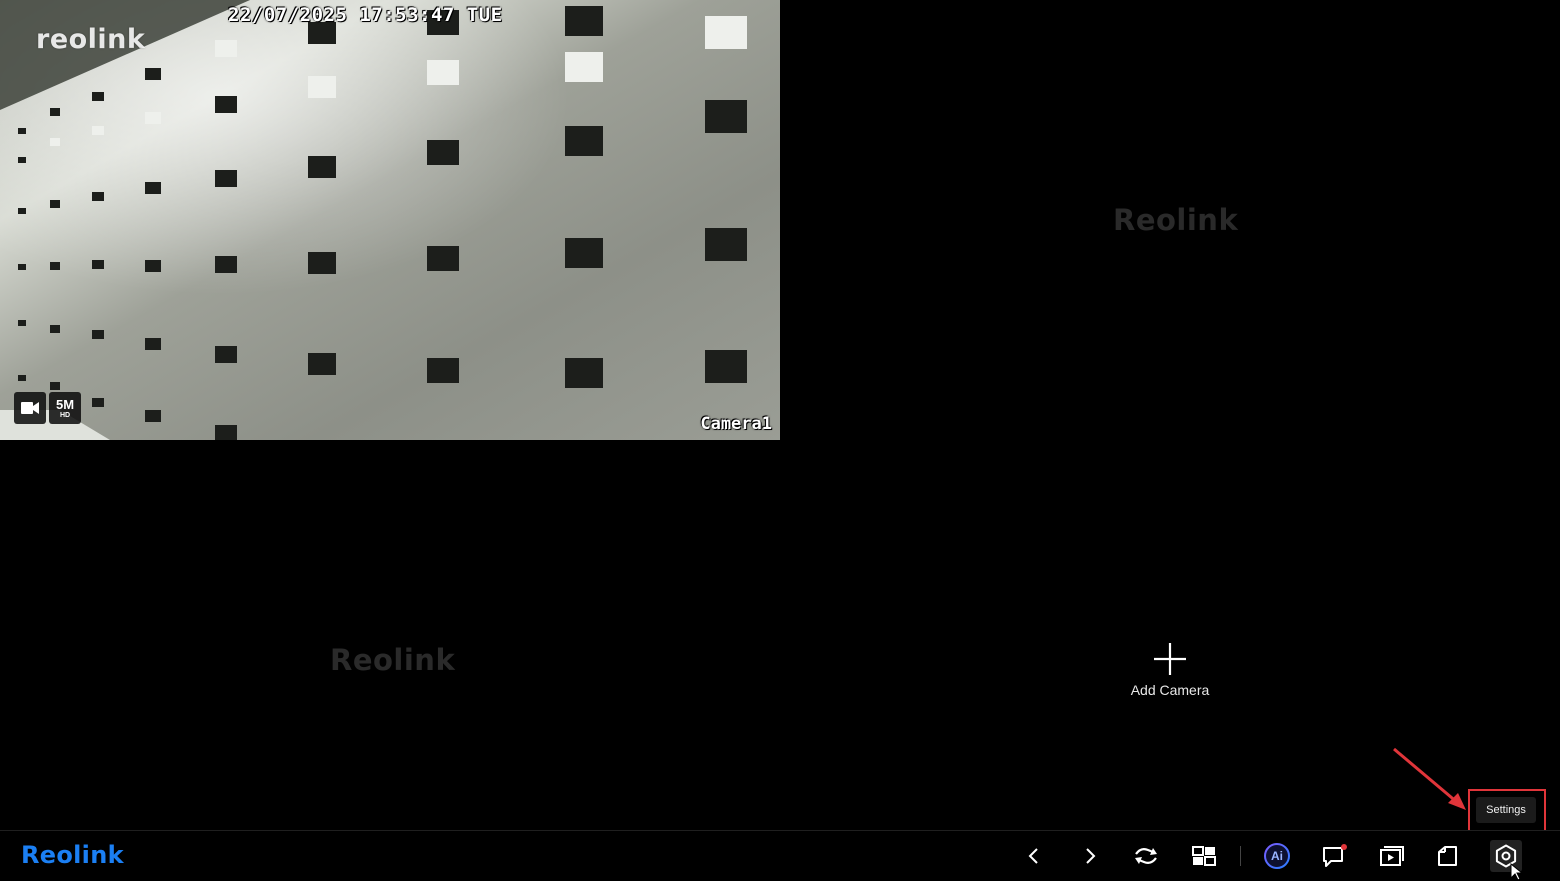  I want to click on chevron-right-icon, so click(1091, 856).